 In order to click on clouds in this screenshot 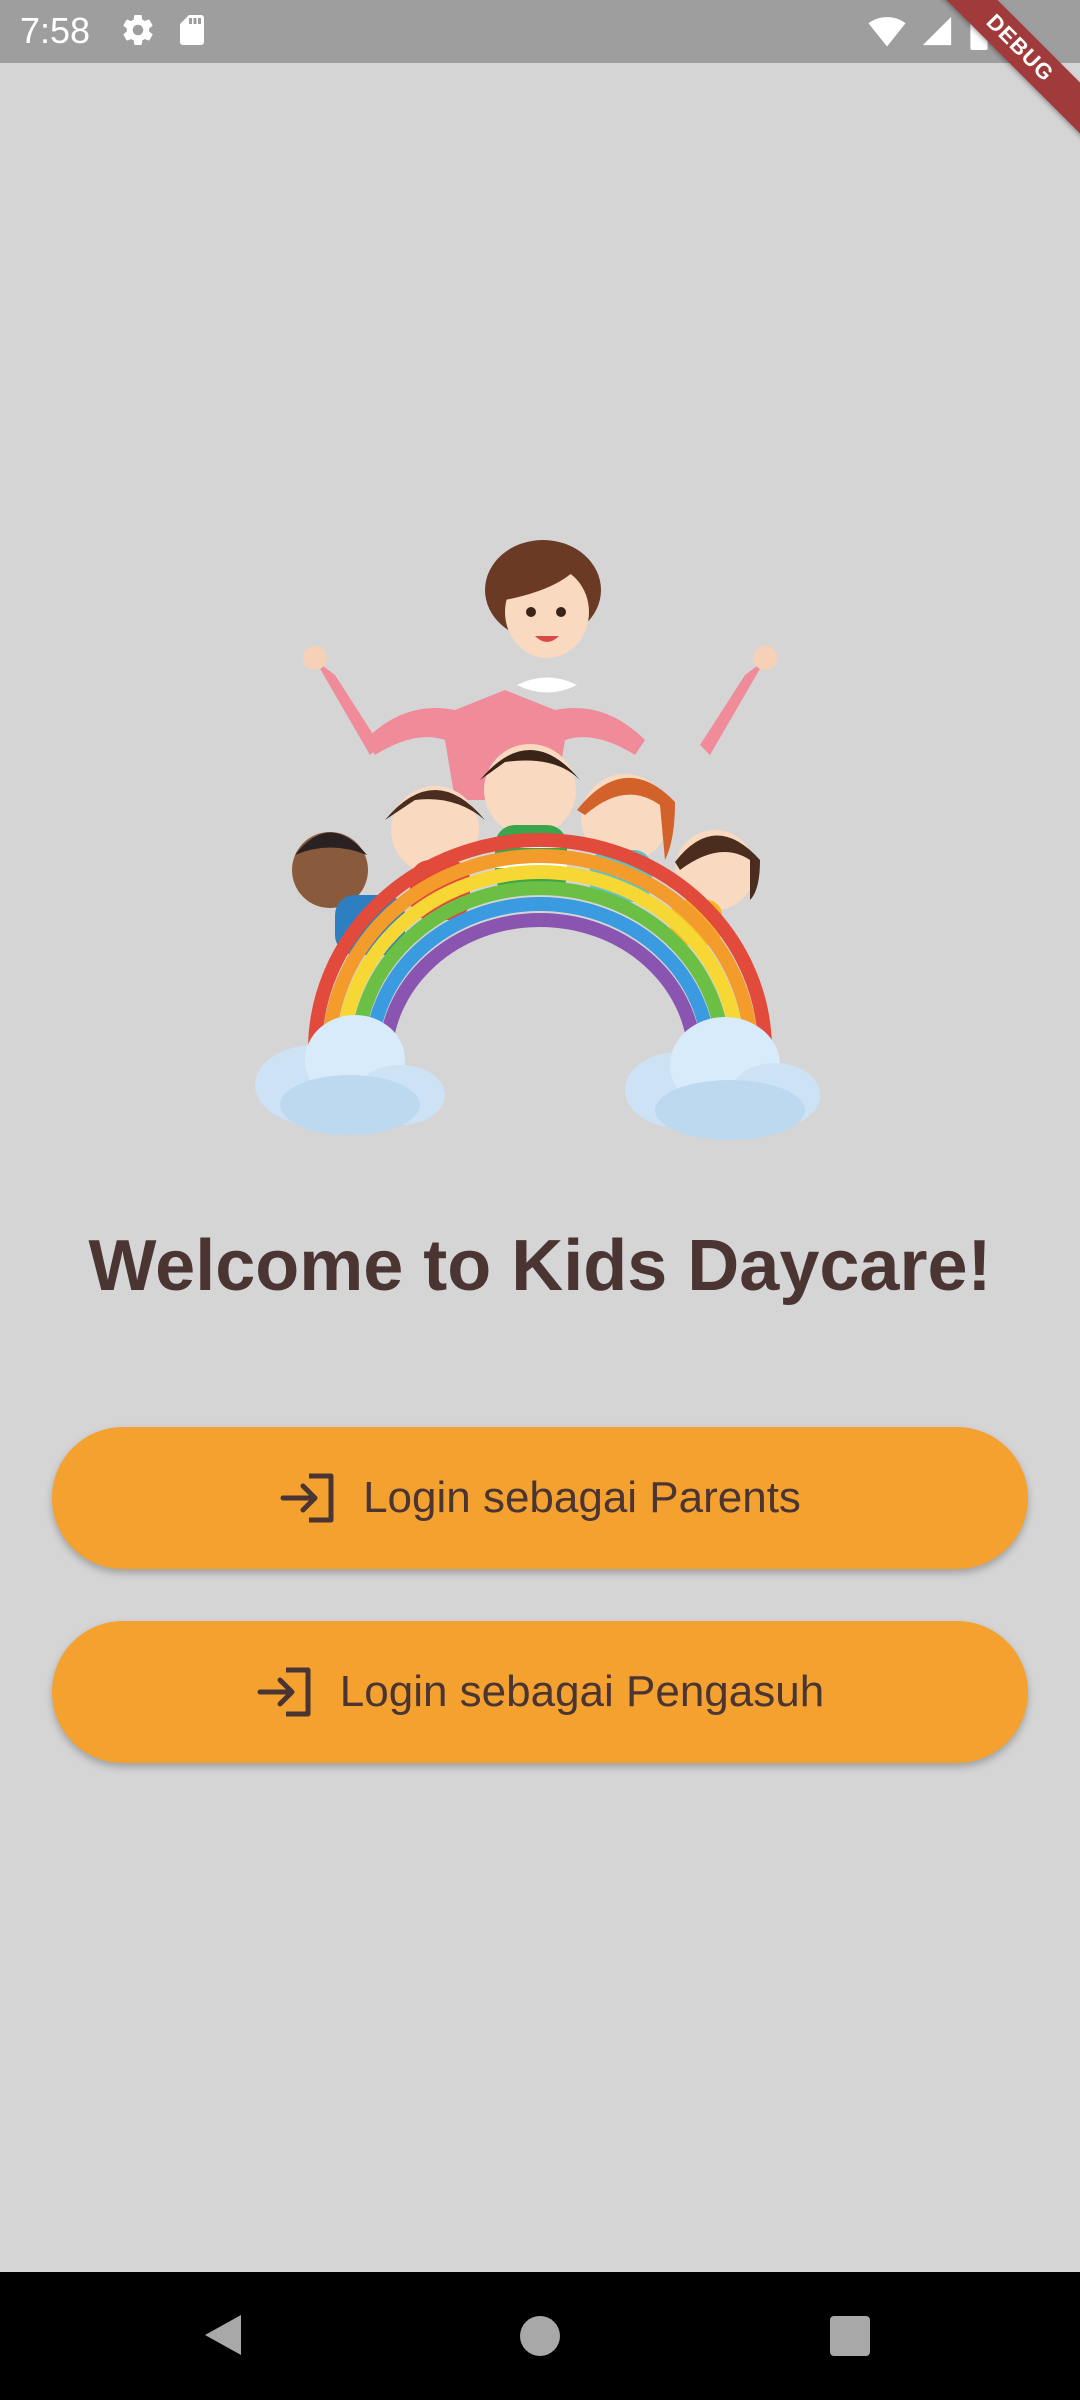, I will do `click(537, 1077)`.